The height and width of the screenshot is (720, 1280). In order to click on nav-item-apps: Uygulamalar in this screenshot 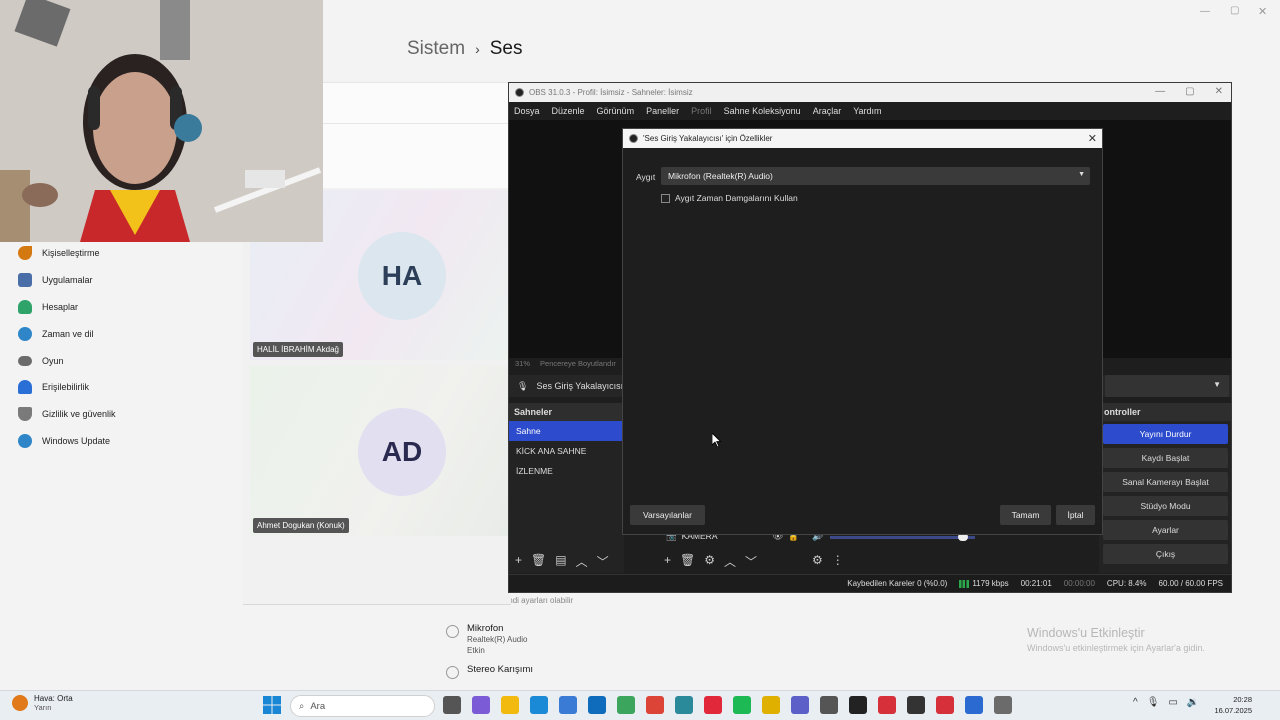, I will do `click(132, 280)`.